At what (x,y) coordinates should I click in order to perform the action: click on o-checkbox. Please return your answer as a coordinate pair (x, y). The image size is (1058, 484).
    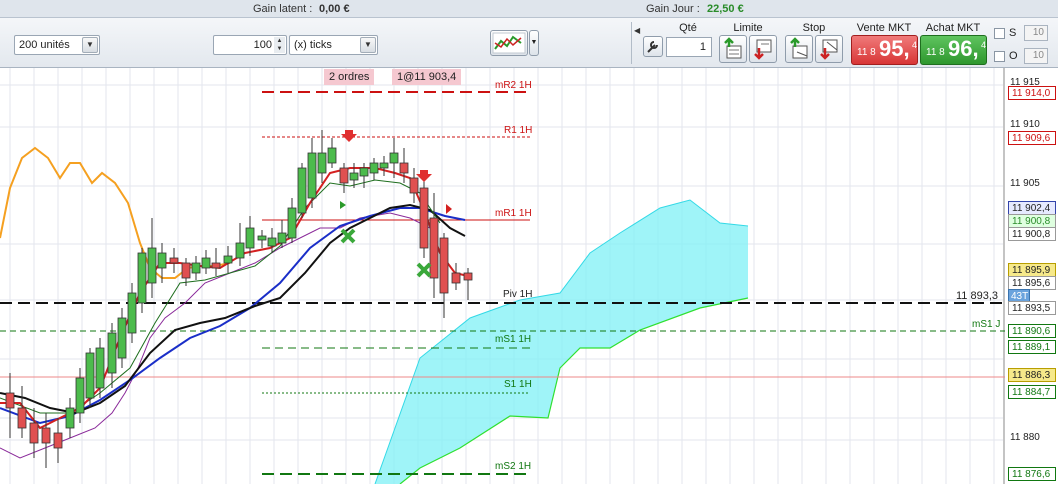
    Looking at the image, I should click on (999, 56).